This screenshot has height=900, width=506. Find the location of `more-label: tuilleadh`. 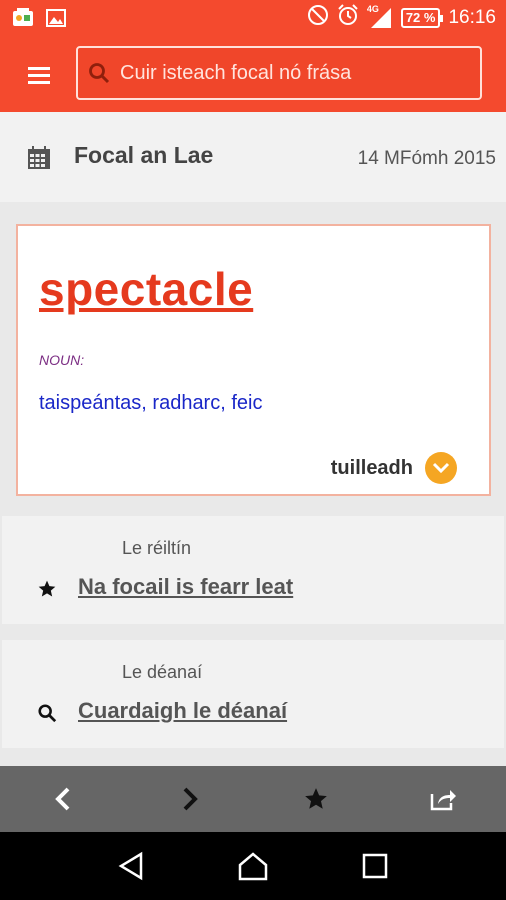

more-label: tuilleadh is located at coordinates (371, 467).